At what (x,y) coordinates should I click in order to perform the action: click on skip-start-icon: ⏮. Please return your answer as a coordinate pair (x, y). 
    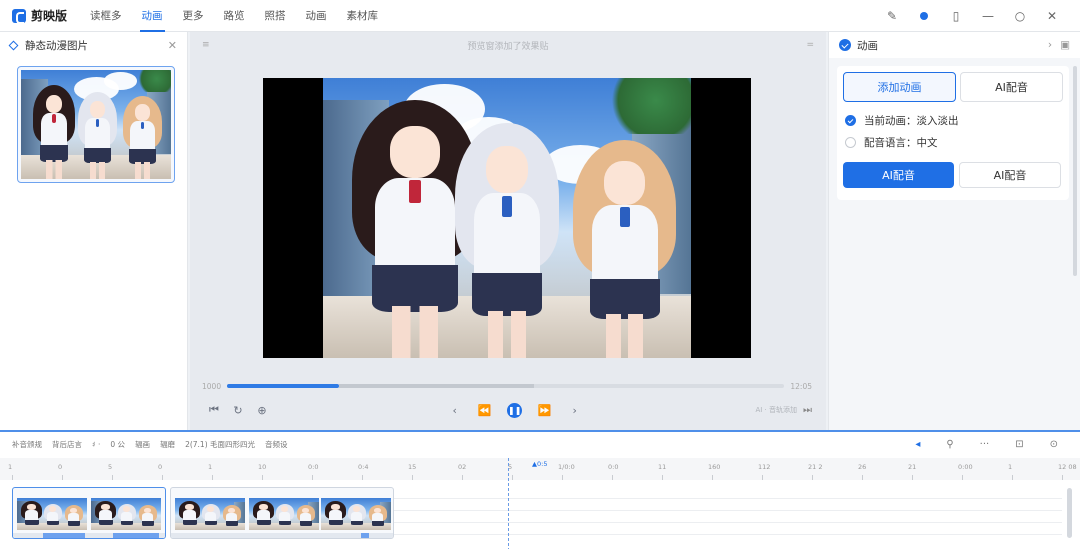
    Looking at the image, I should click on (214, 410).